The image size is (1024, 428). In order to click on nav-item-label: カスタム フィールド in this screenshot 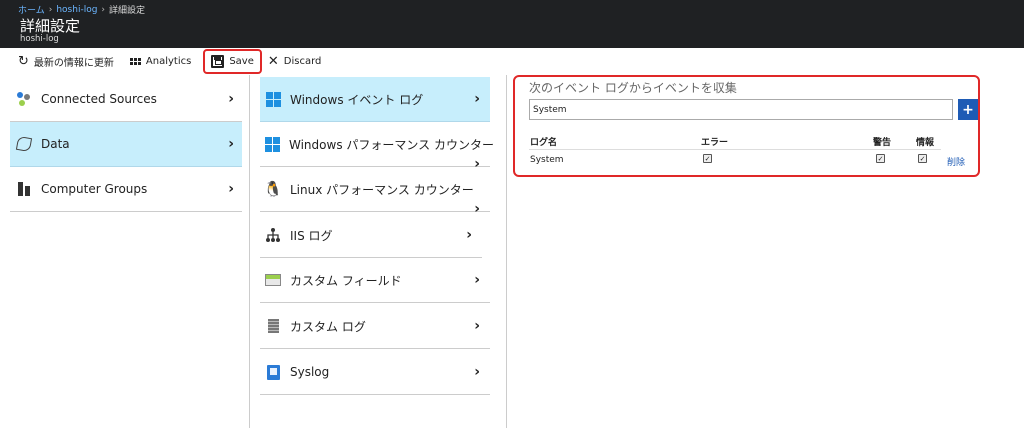, I will do `click(346, 280)`.